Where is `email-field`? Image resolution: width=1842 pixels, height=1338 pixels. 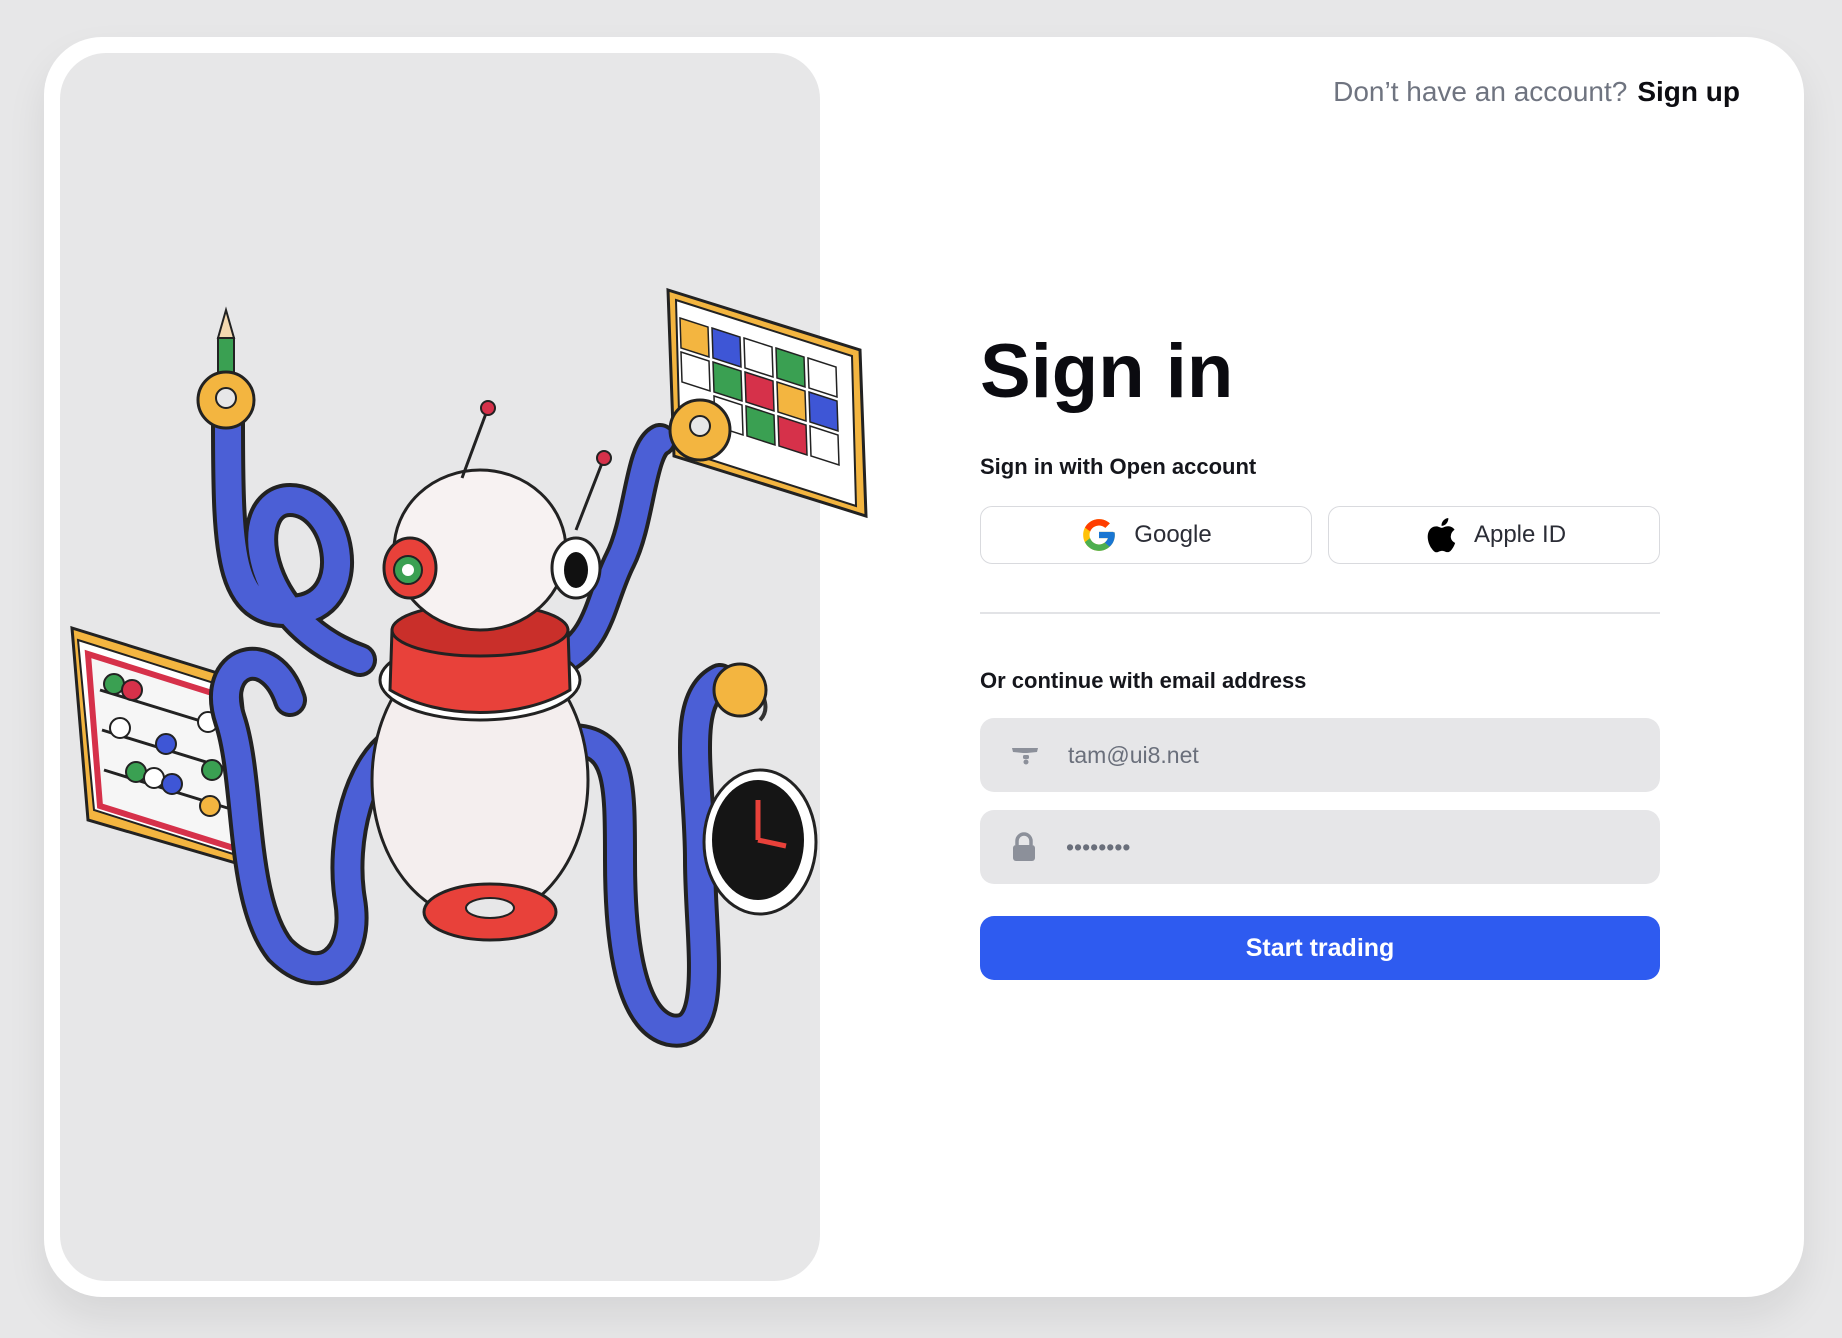
email-field is located at coordinates (1320, 755).